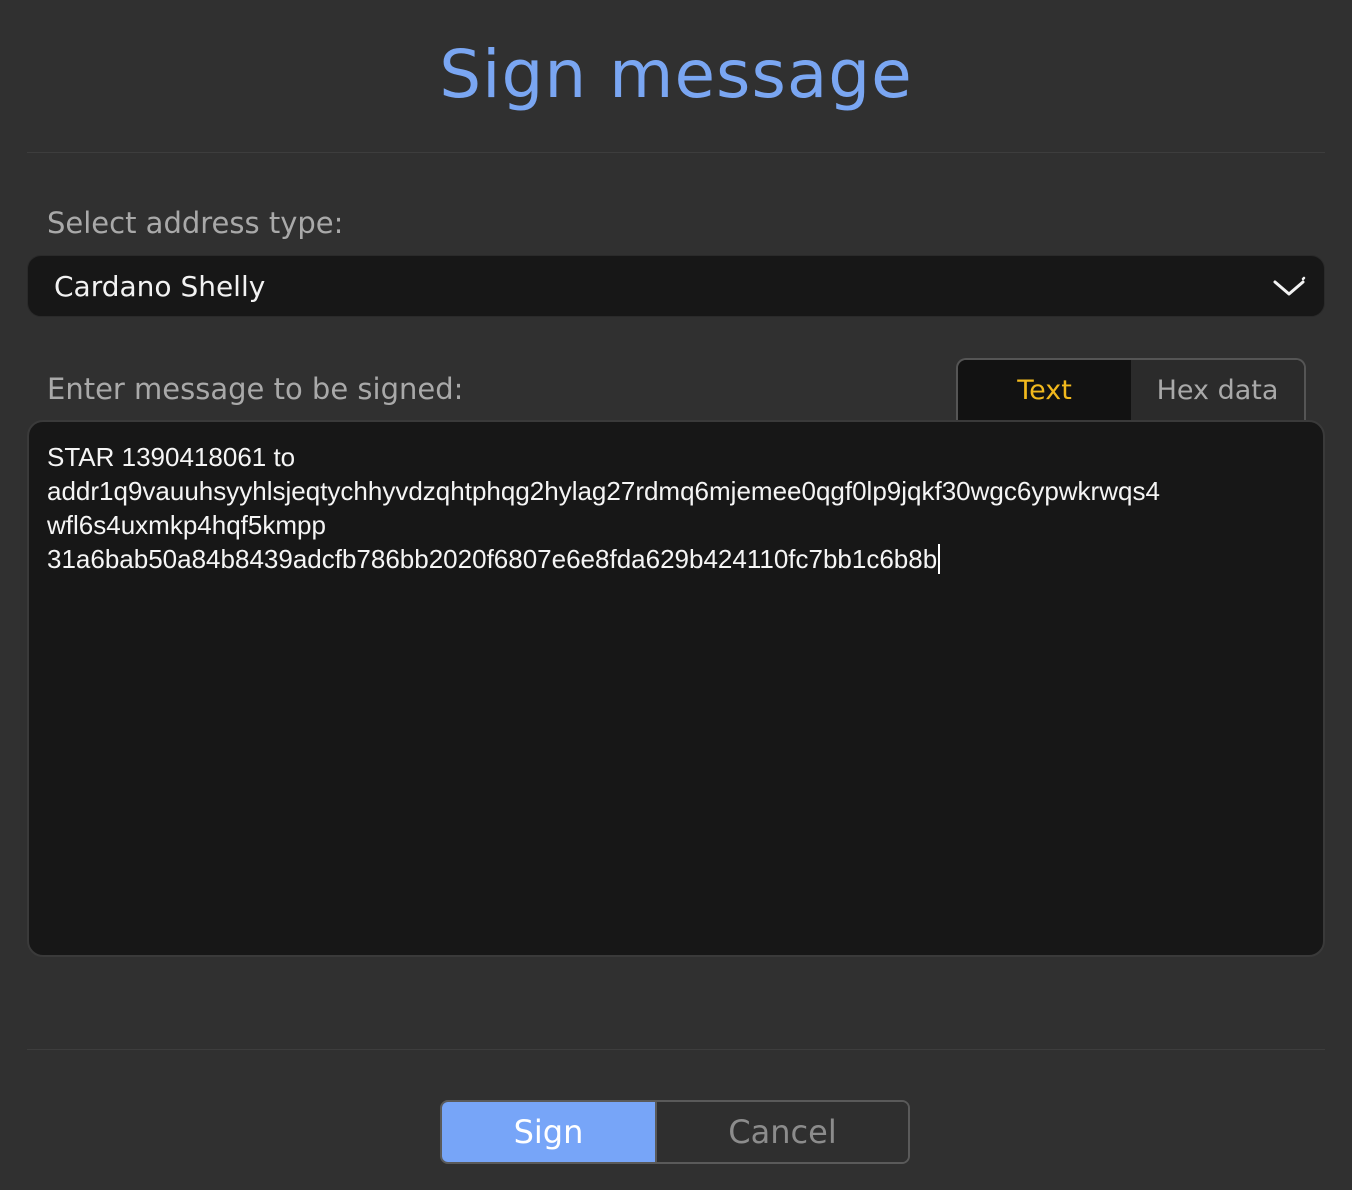 The width and height of the screenshot is (1352, 1190). What do you see at coordinates (1217, 390) in the screenshot?
I see `mode-hex-tab: Hex data` at bounding box center [1217, 390].